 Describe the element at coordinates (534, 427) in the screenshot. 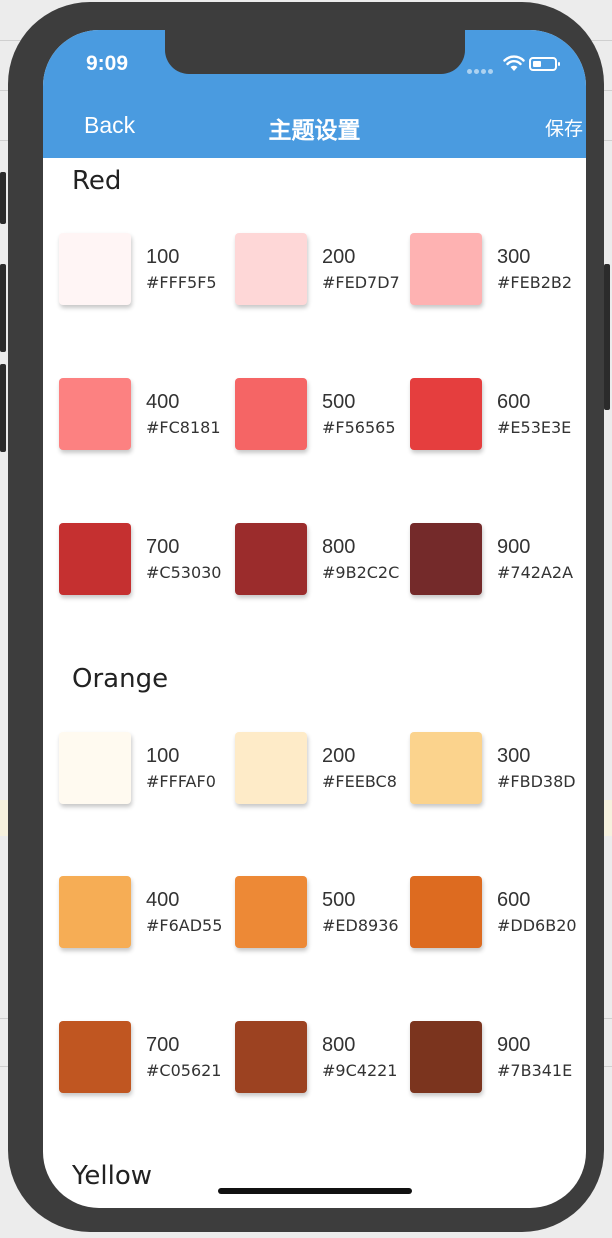

I see `swatch-hex-label: #E53E3E` at that location.